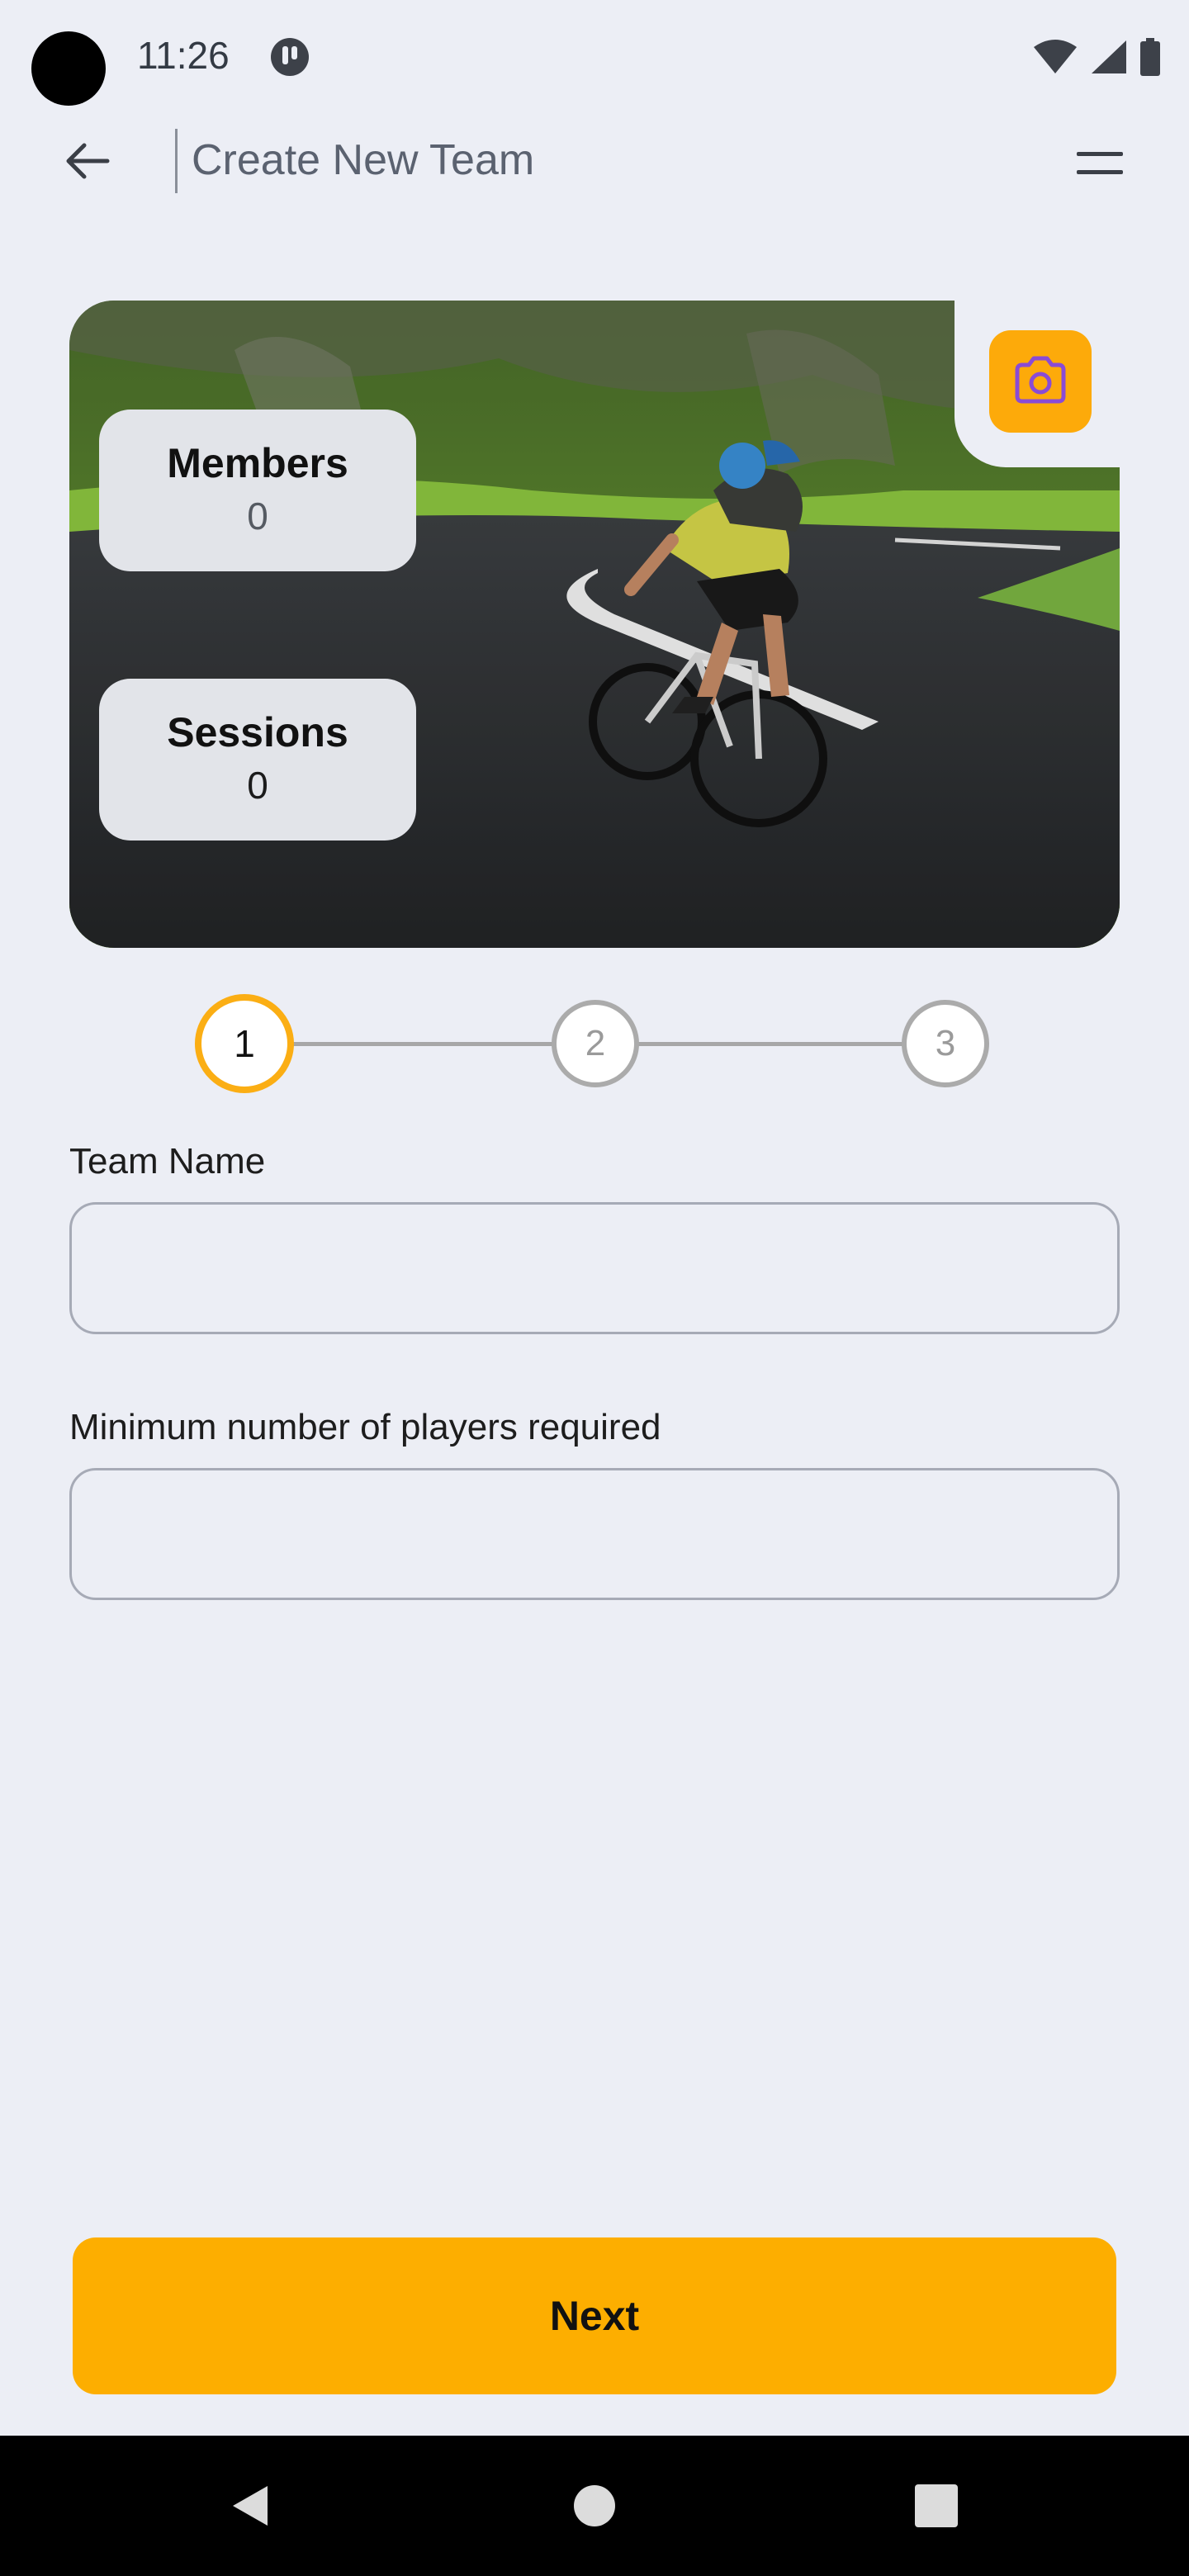 The image size is (1189, 2576). What do you see at coordinates (257, 463) in the screenshot?
I see `members-label: Members` at bounding box center [257, 463].